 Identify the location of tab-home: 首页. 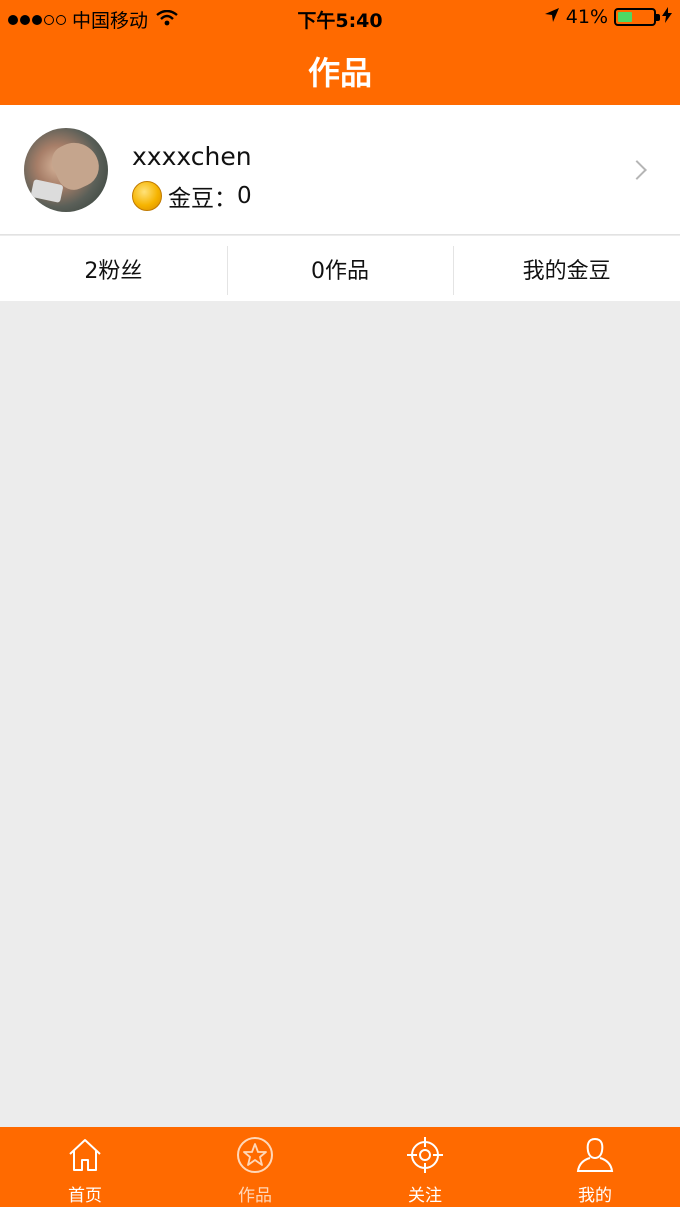
(85, 1167).